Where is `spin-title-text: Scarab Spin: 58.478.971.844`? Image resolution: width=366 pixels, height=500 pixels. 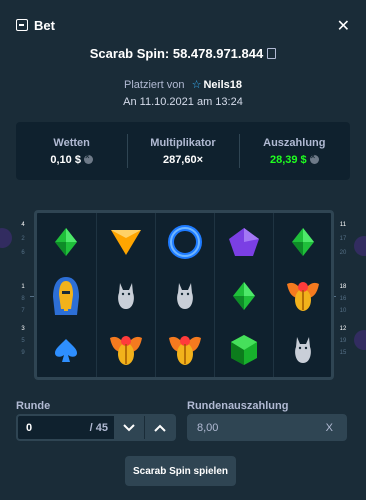
spin-title-text: Scarab Spin: 58.478.971.844 is located at coordinates (176, 53).